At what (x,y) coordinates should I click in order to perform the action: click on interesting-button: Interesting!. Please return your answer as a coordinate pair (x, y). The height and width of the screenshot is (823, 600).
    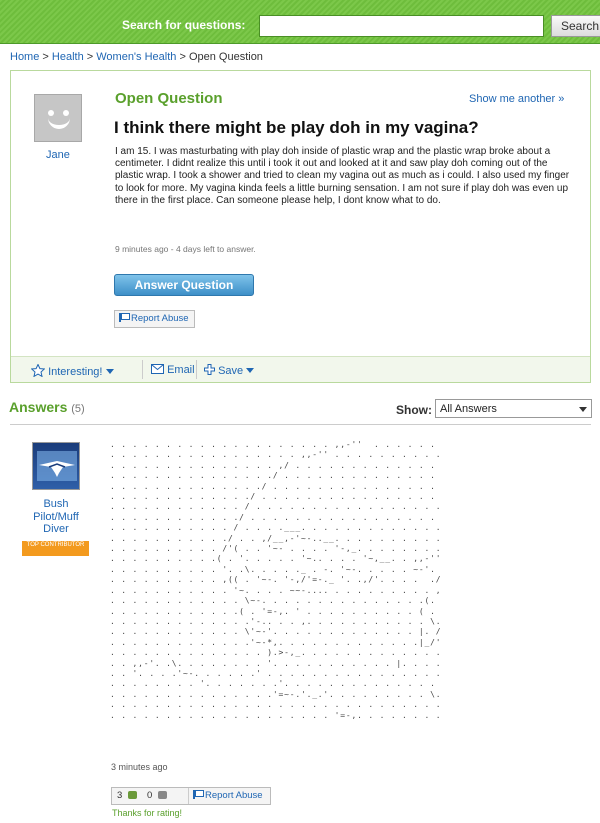
    Looking at the image, I should click on (72, 370).